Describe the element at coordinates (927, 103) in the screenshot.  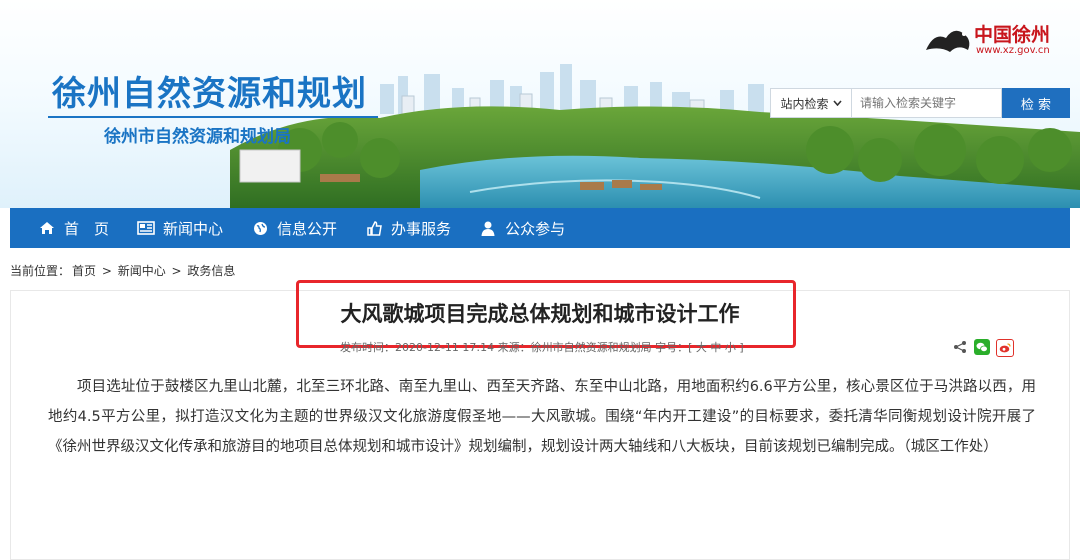
I see `search-input` at that location.